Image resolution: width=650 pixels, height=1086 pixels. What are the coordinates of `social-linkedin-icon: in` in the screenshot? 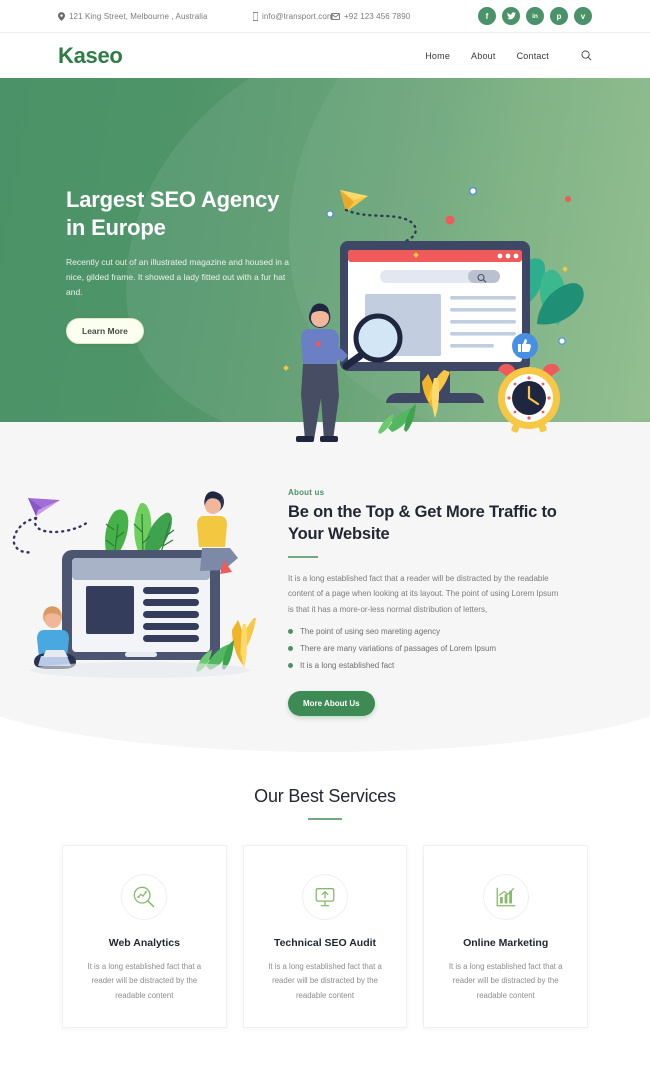 It's located at (535, 16).